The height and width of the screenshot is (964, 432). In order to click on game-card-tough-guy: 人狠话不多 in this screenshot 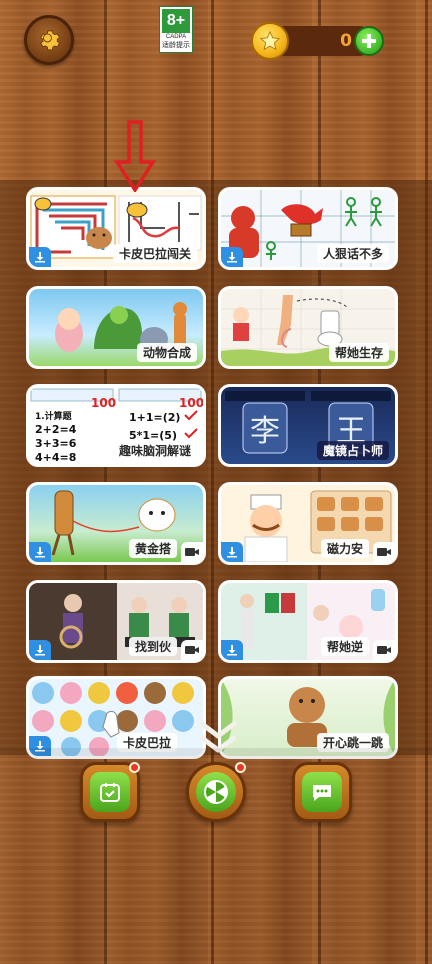, I will do `click(308, 228)`.